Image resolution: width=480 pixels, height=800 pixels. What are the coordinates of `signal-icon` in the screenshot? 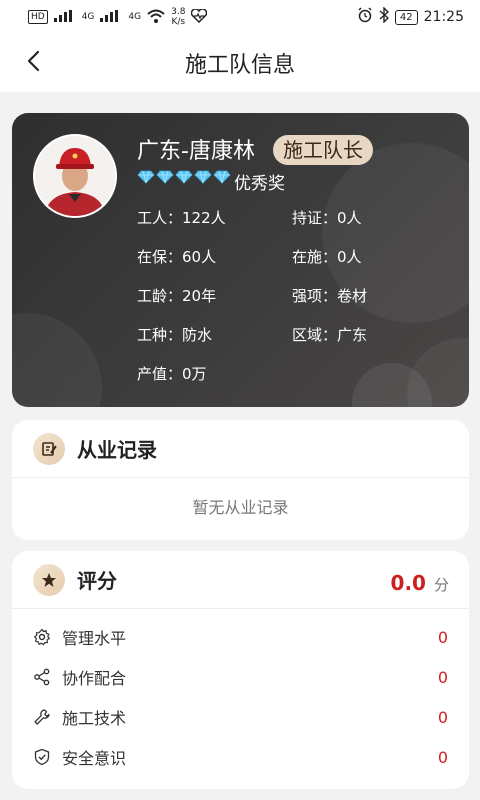 It's located at (64, 17).